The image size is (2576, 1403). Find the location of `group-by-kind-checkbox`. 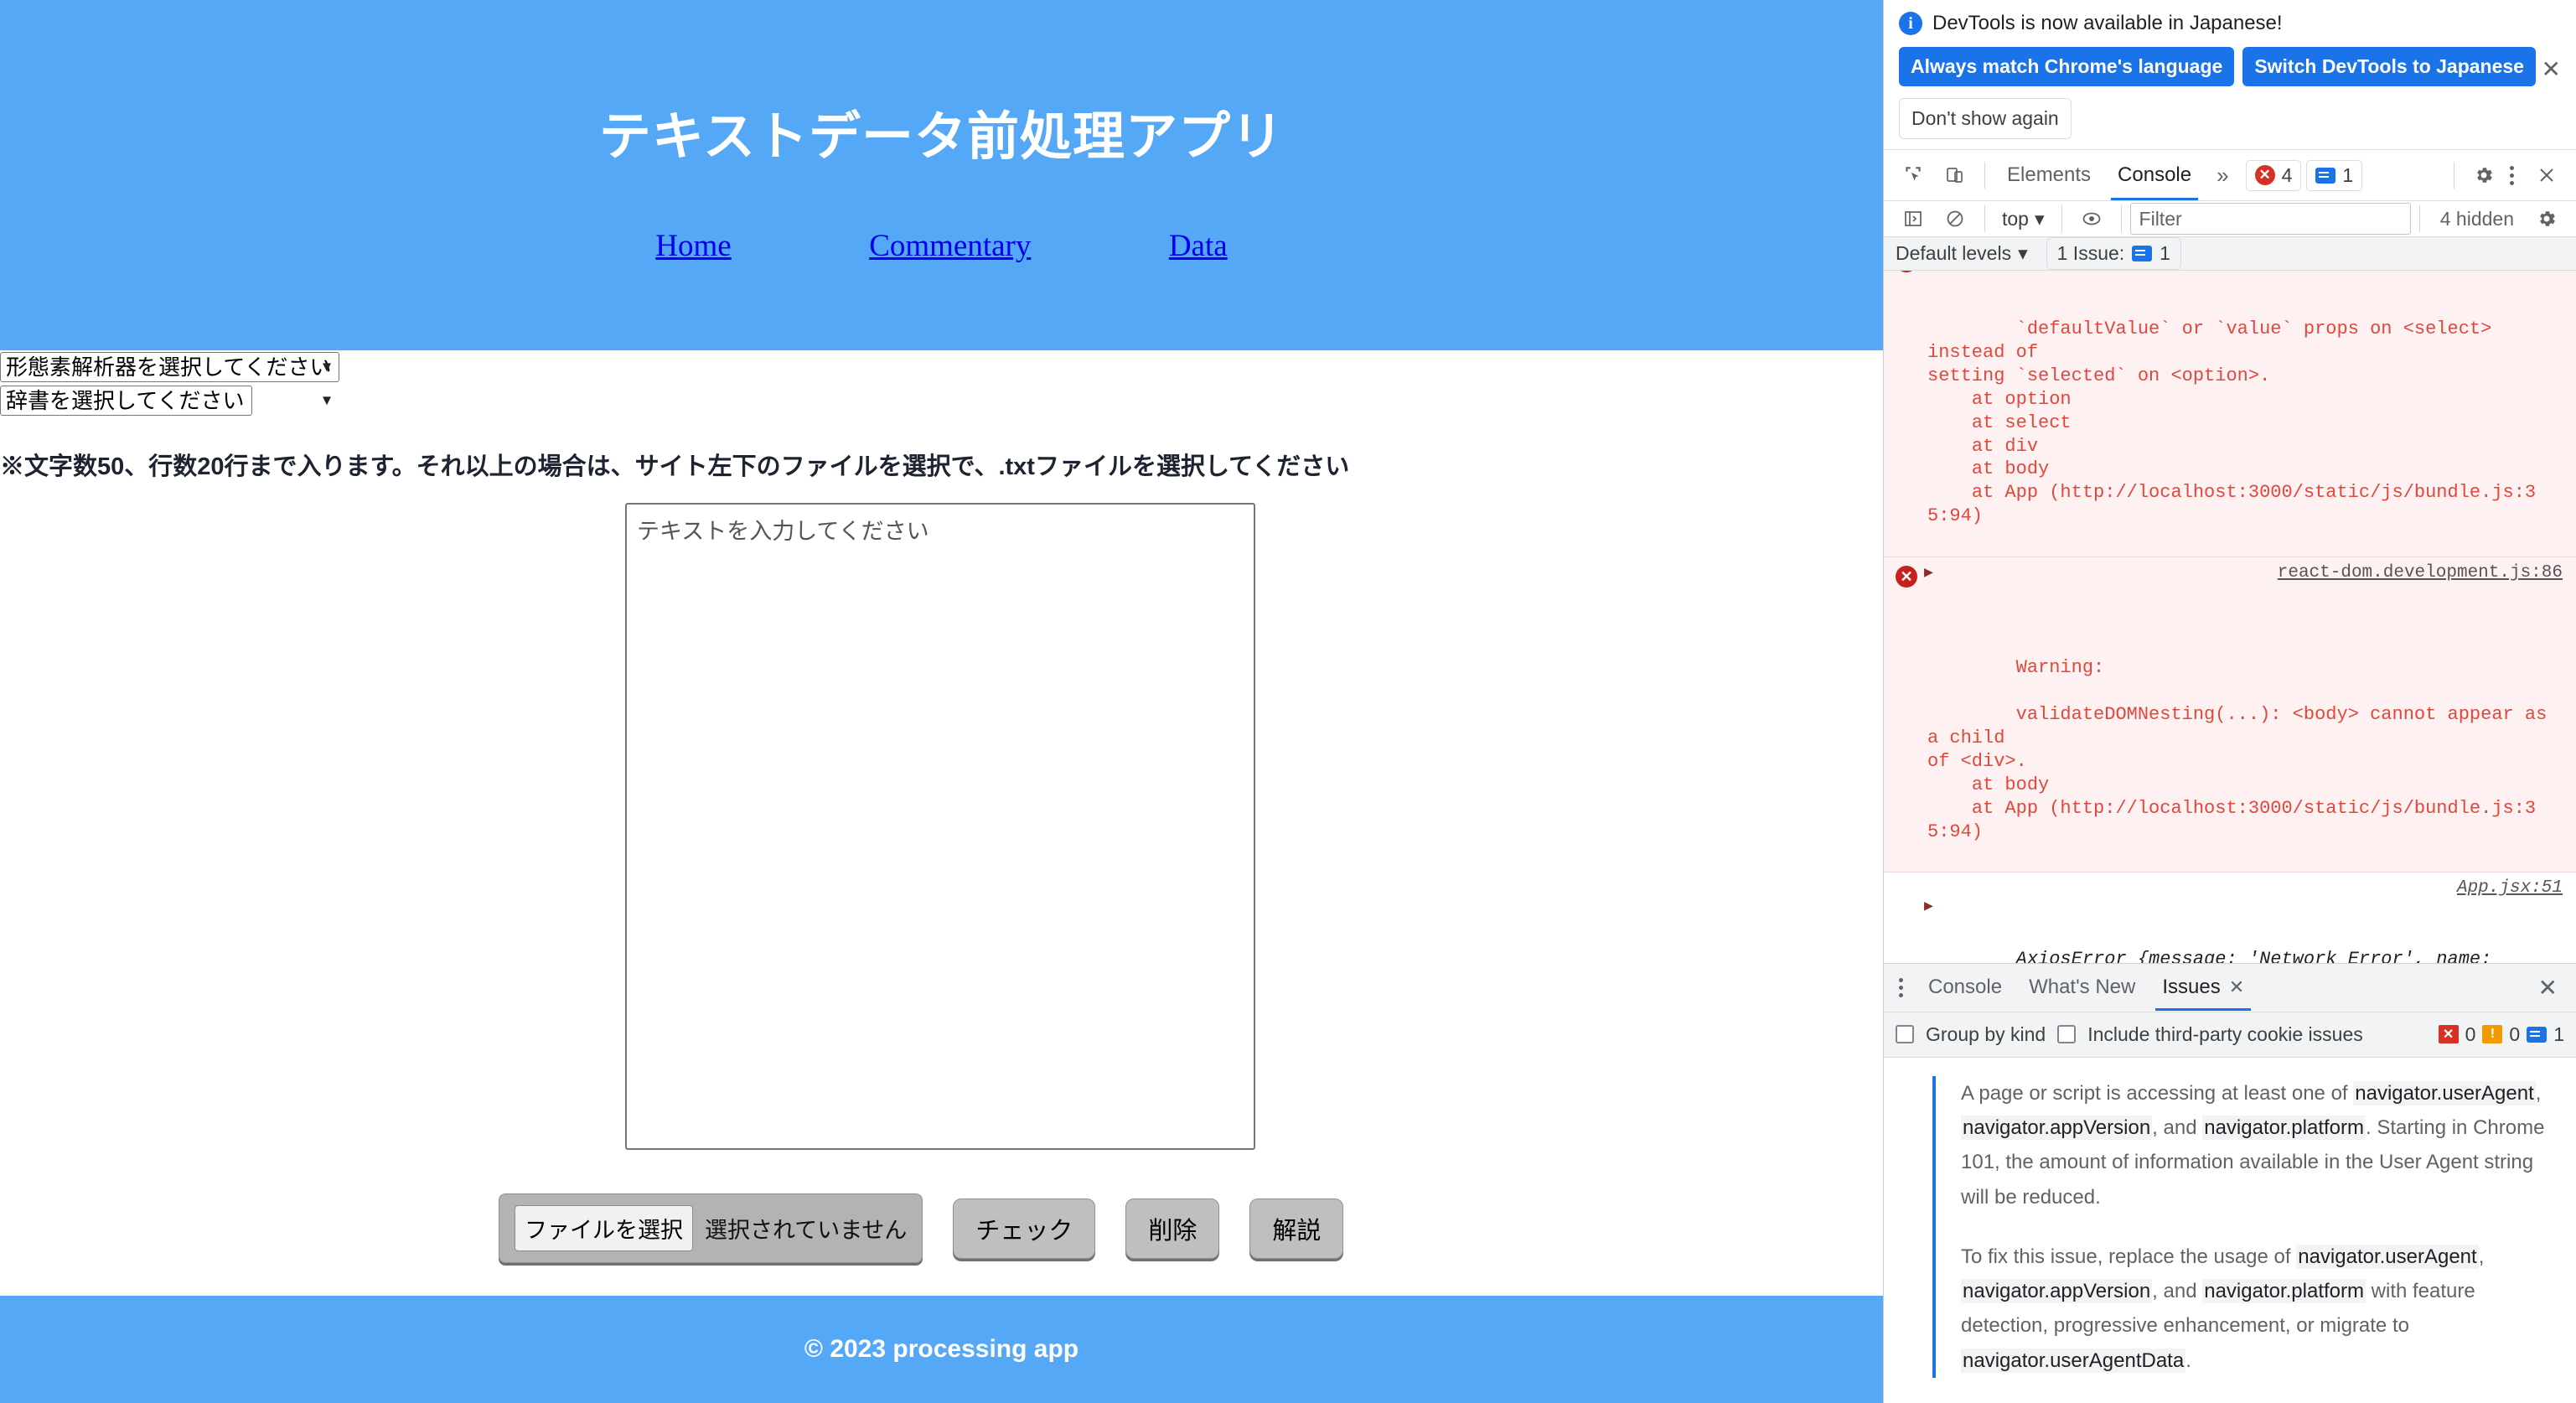

group-by-kind-checkbox is located at coordinates (1905, 1034).